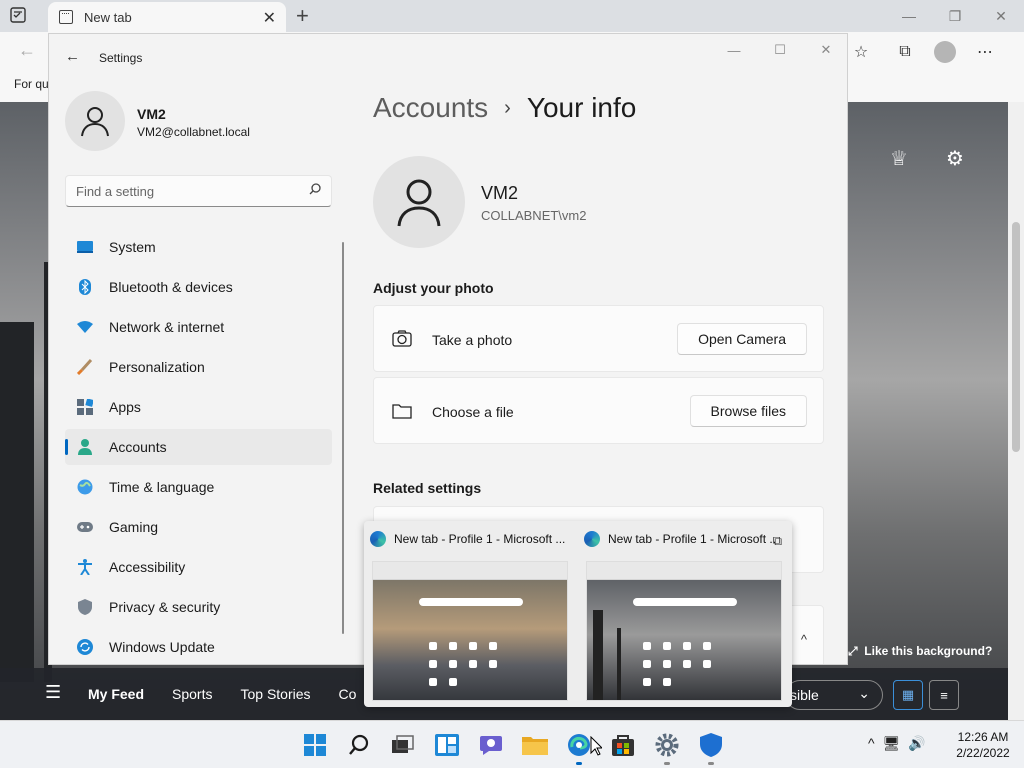 The width and height of the screenshot is (1024, 768). I want to click on scroll-thumb, so click(1016, 337).